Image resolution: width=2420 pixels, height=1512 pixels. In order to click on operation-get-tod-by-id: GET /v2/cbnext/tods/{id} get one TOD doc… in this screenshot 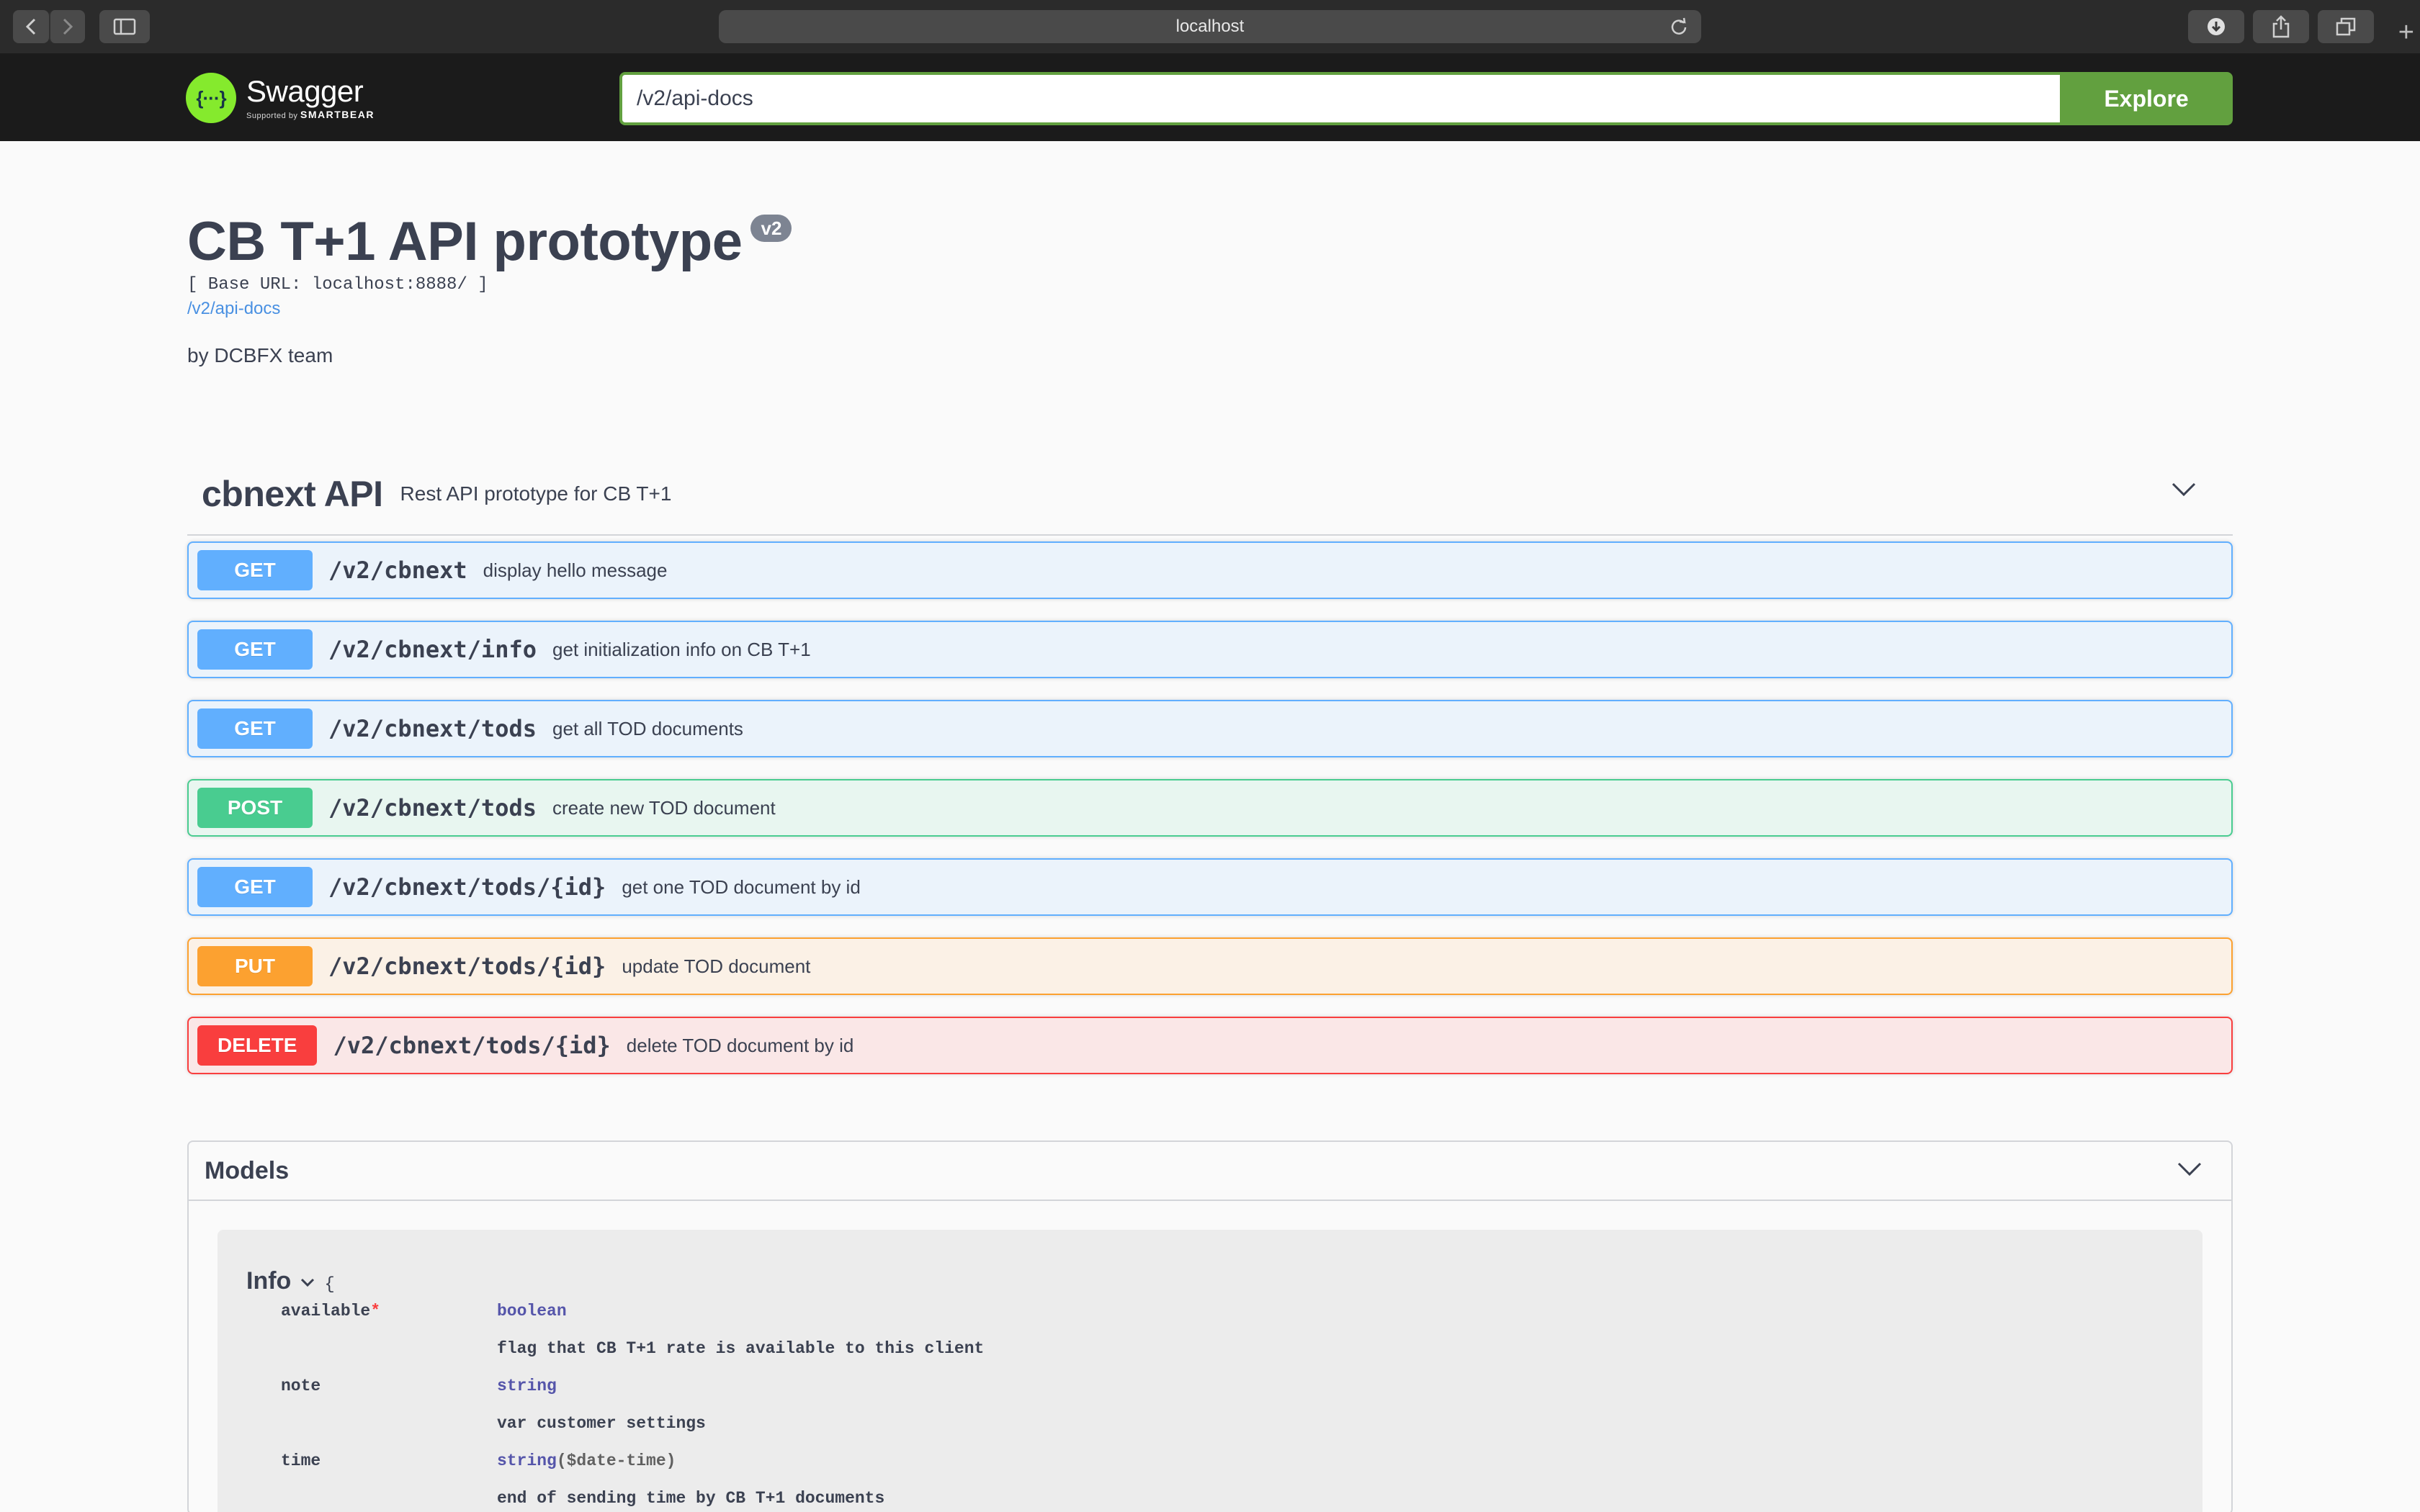, I will do `click(1210, 887)`.